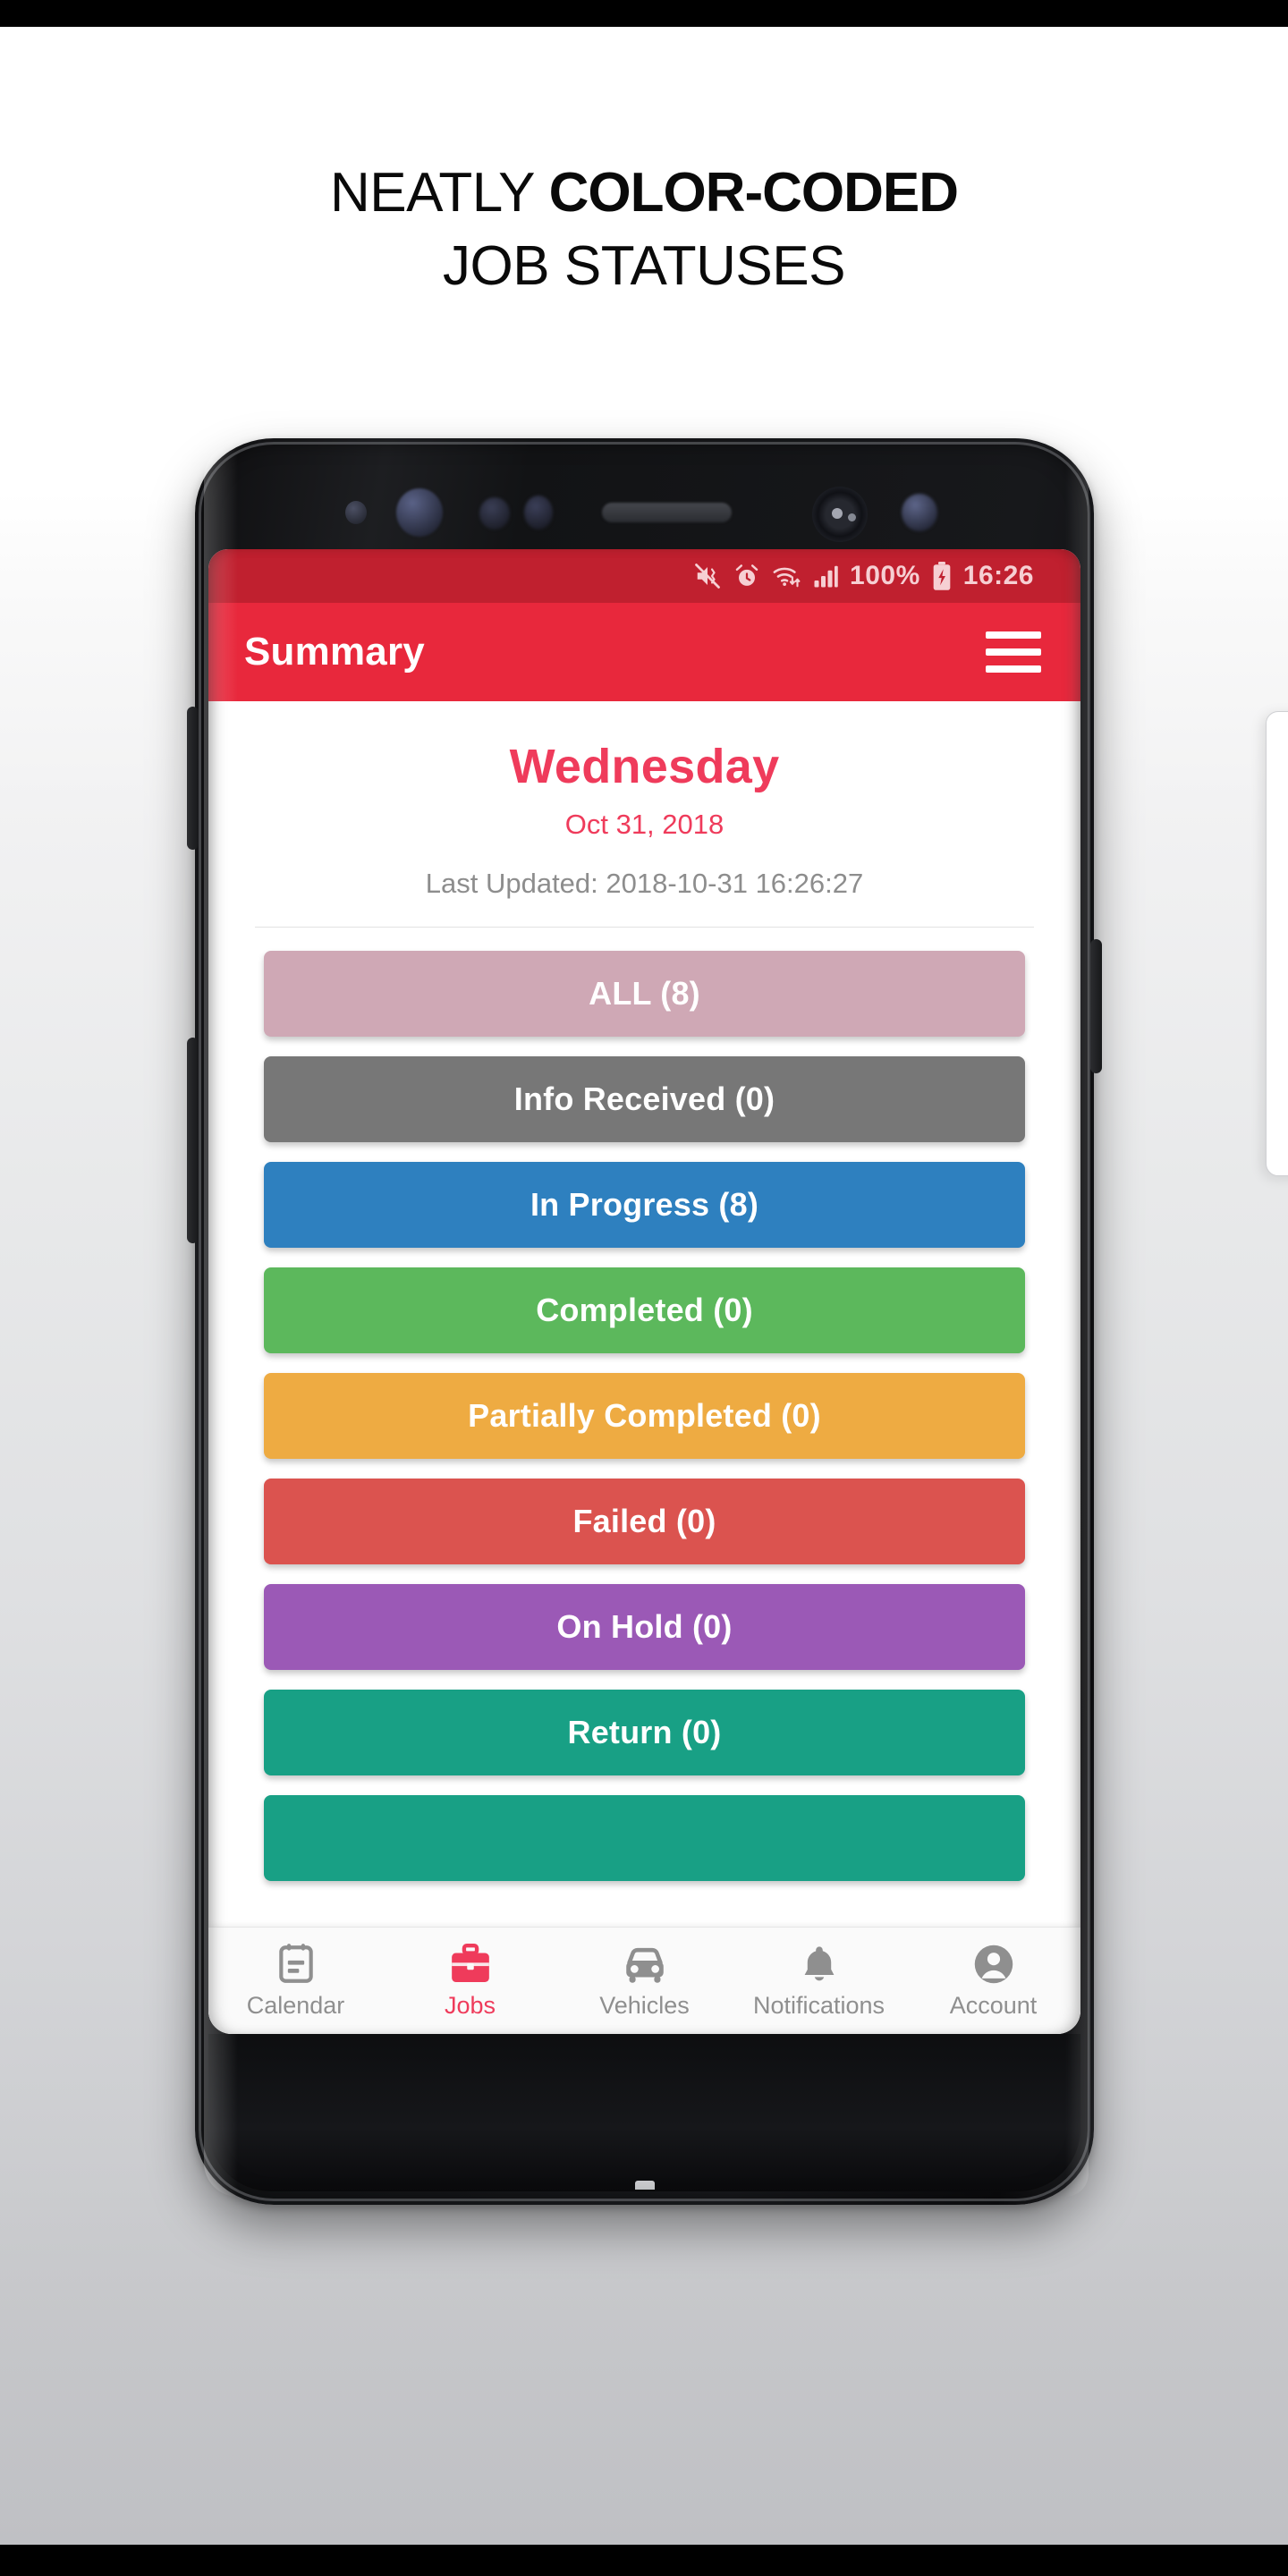  Describe the element at coordinates (439, 193) in the screenshot. I see `headline-light: NEATLY` at that location.